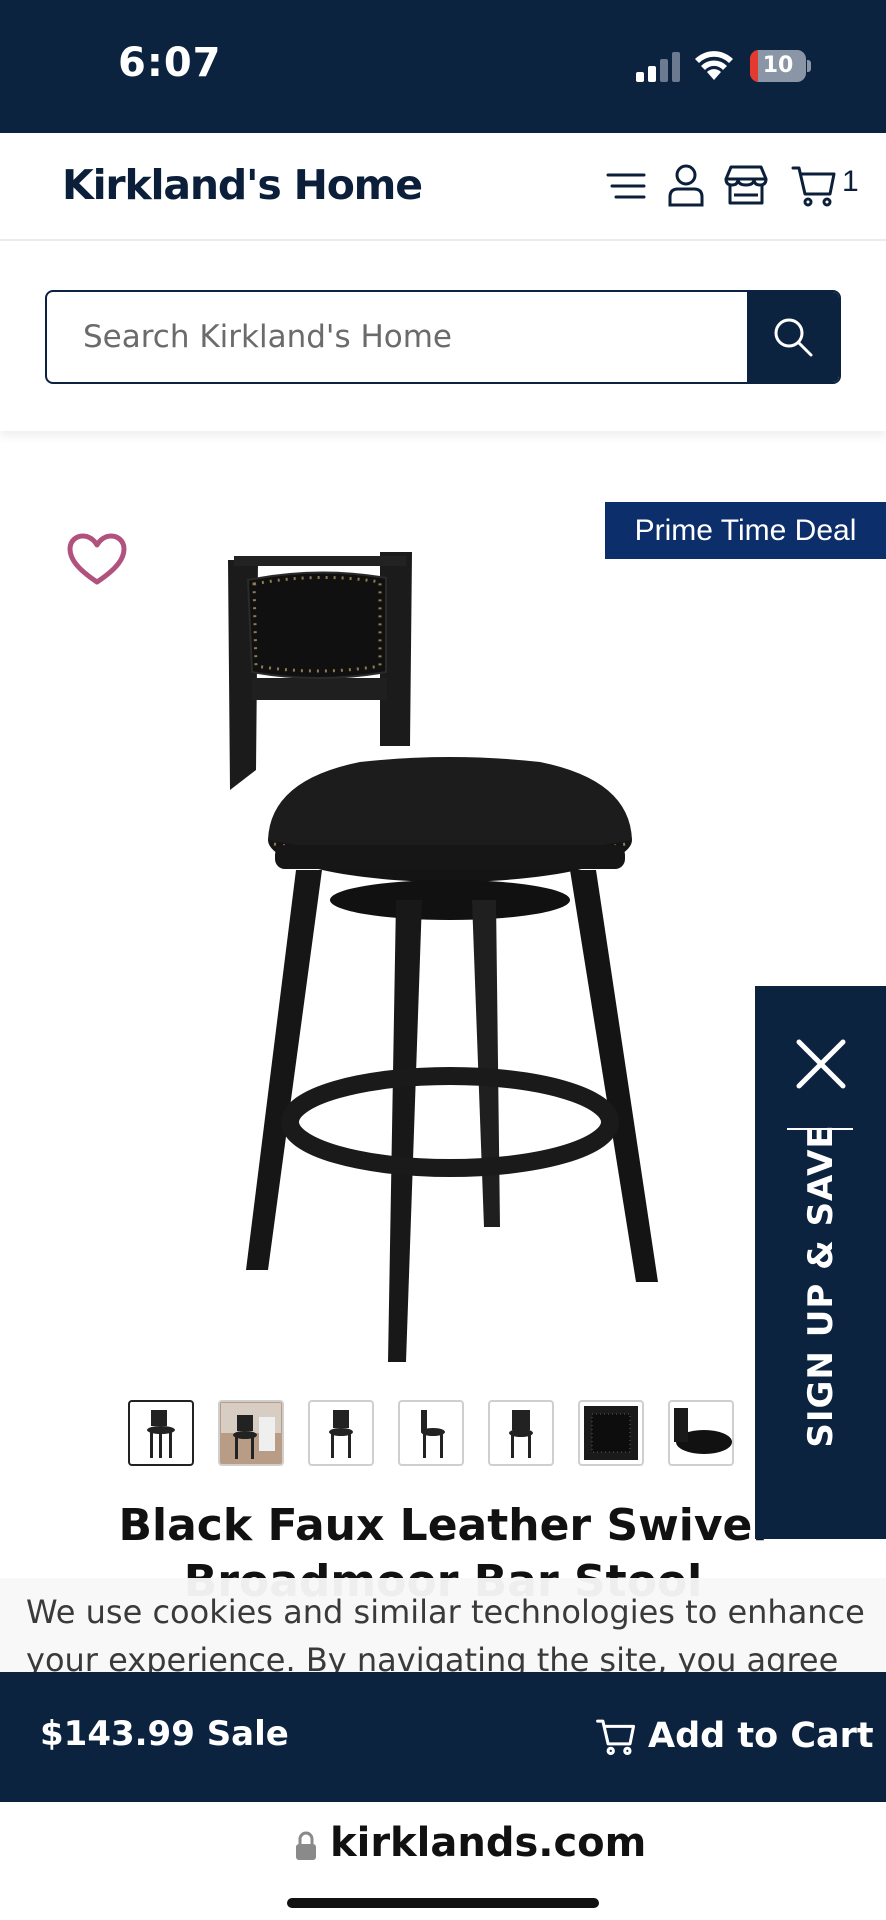 This screenshot has width=886, height=1920. What do you see at coordinates (443, 187) in the screenshot?
I see `site-header: Kirkland's Home 1` at bounding box center [443, 187].